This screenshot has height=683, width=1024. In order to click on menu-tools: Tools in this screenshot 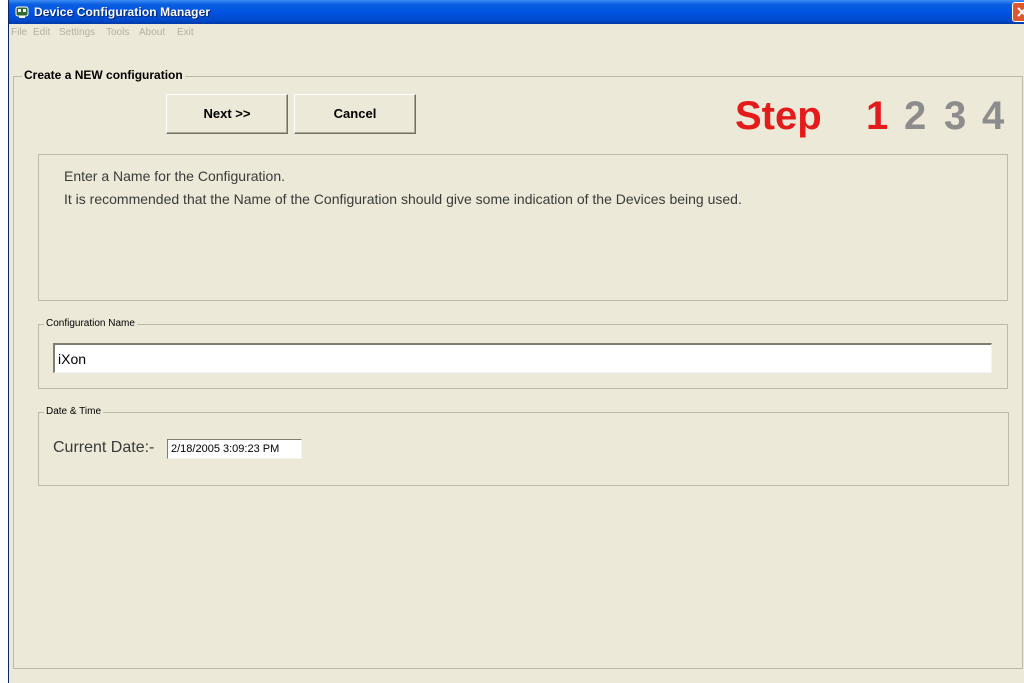, I will do `click(117, 32)`.